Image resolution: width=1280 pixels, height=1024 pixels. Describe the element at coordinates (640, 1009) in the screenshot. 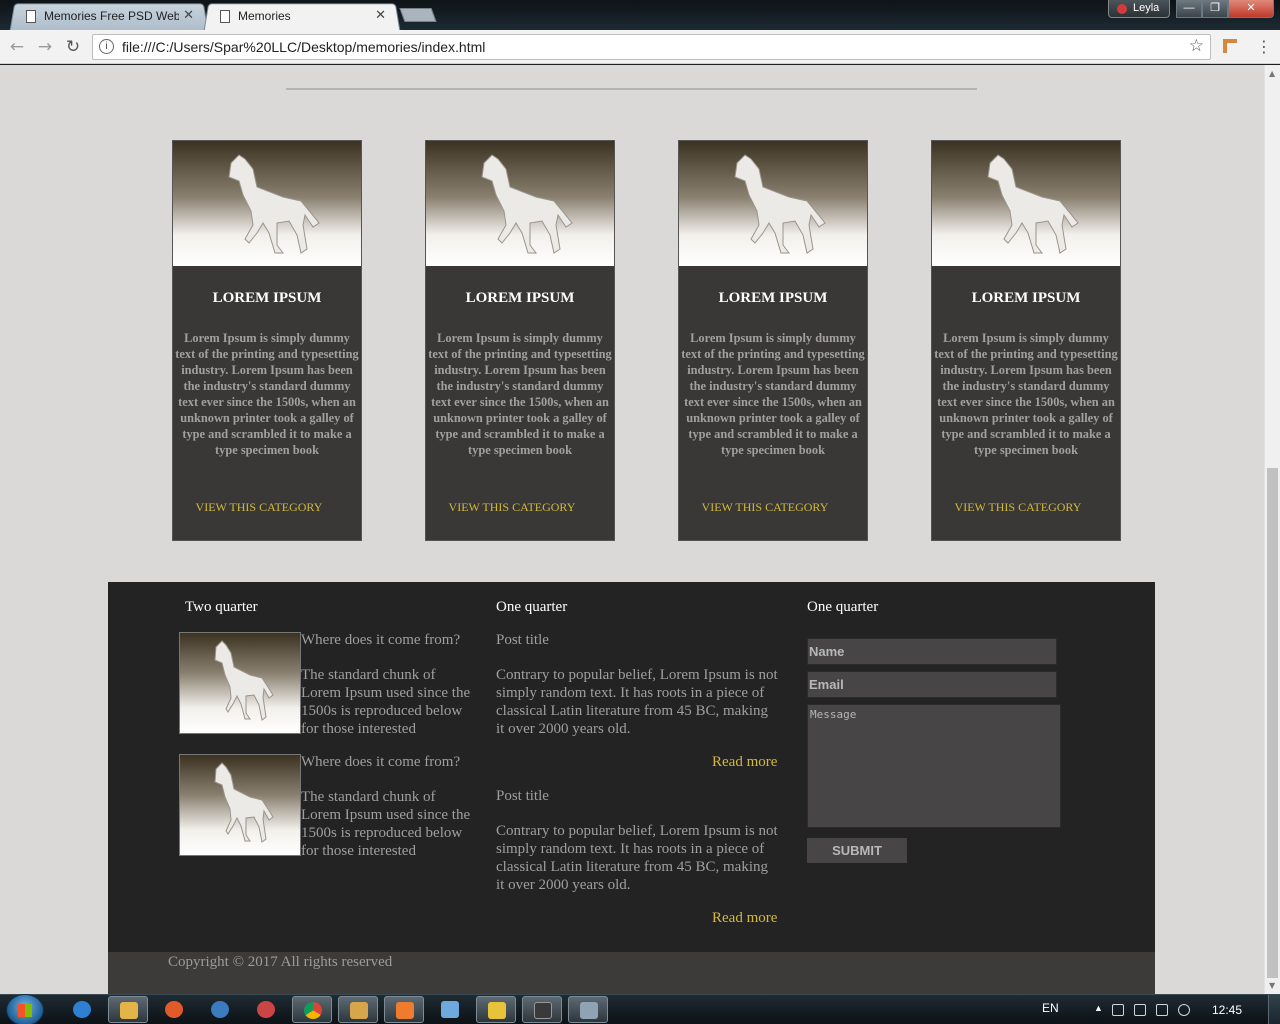

I see `windows-taskbar: EN ▲ 12:45` at that location.